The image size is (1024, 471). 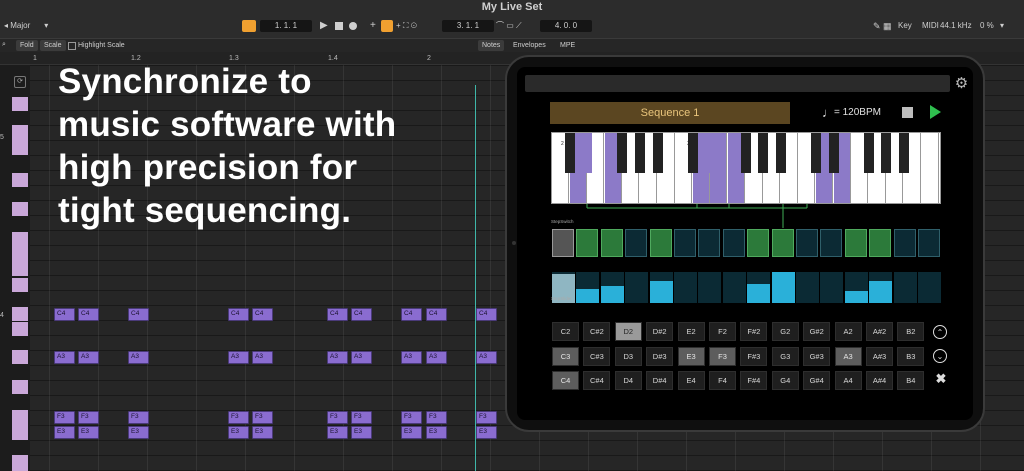 What do you see at coordinates (567, 45) in the screenshot?
I see `tab-mpe: MPE` at bounding box center [567, 45].